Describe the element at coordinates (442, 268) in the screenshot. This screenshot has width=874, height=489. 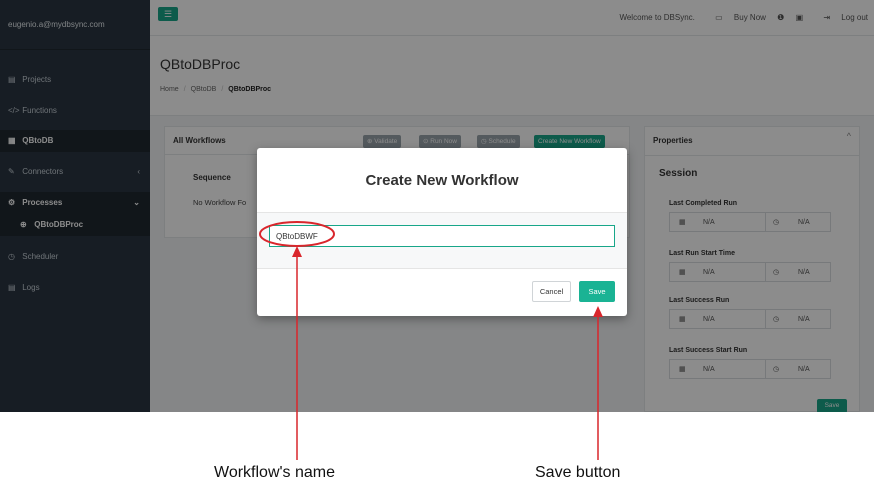
I see `divider` at that location.